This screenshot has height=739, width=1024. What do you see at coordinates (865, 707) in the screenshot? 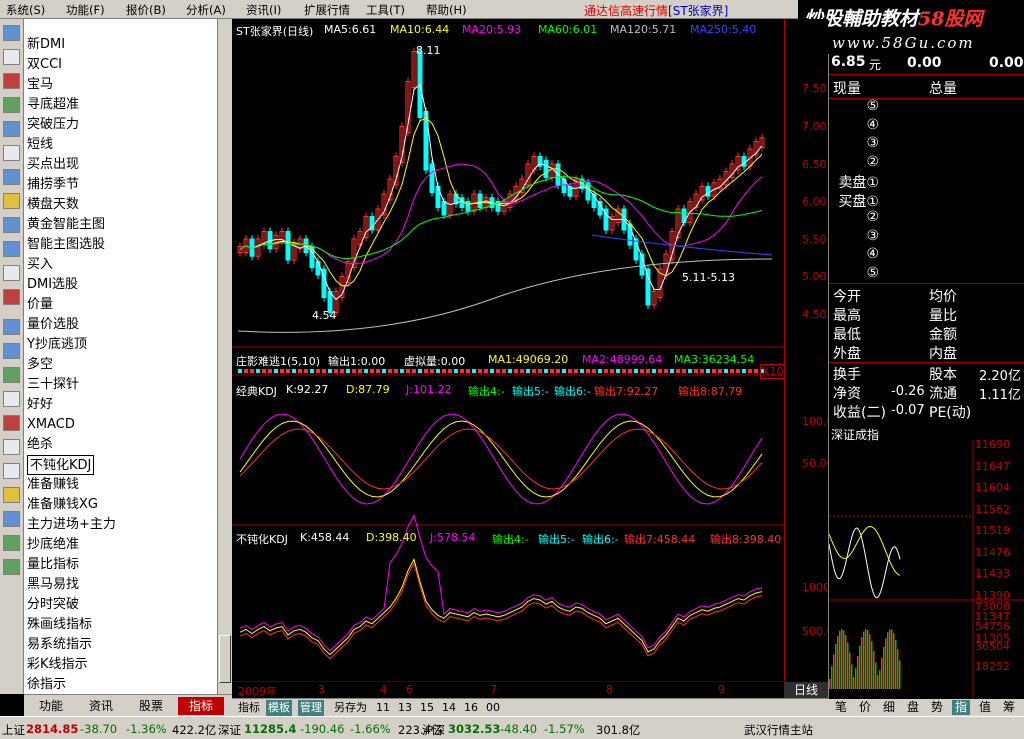
I see `quote-tab: 价` at bounding box center [865, 707].